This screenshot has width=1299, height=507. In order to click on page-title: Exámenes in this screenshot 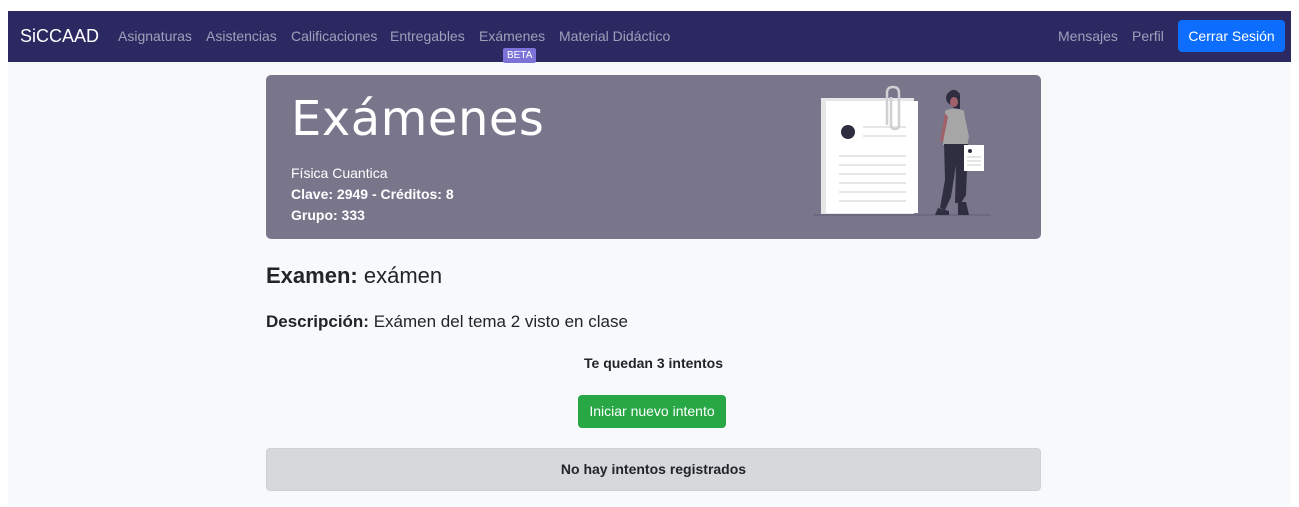, I will do `click(418, 119)`.